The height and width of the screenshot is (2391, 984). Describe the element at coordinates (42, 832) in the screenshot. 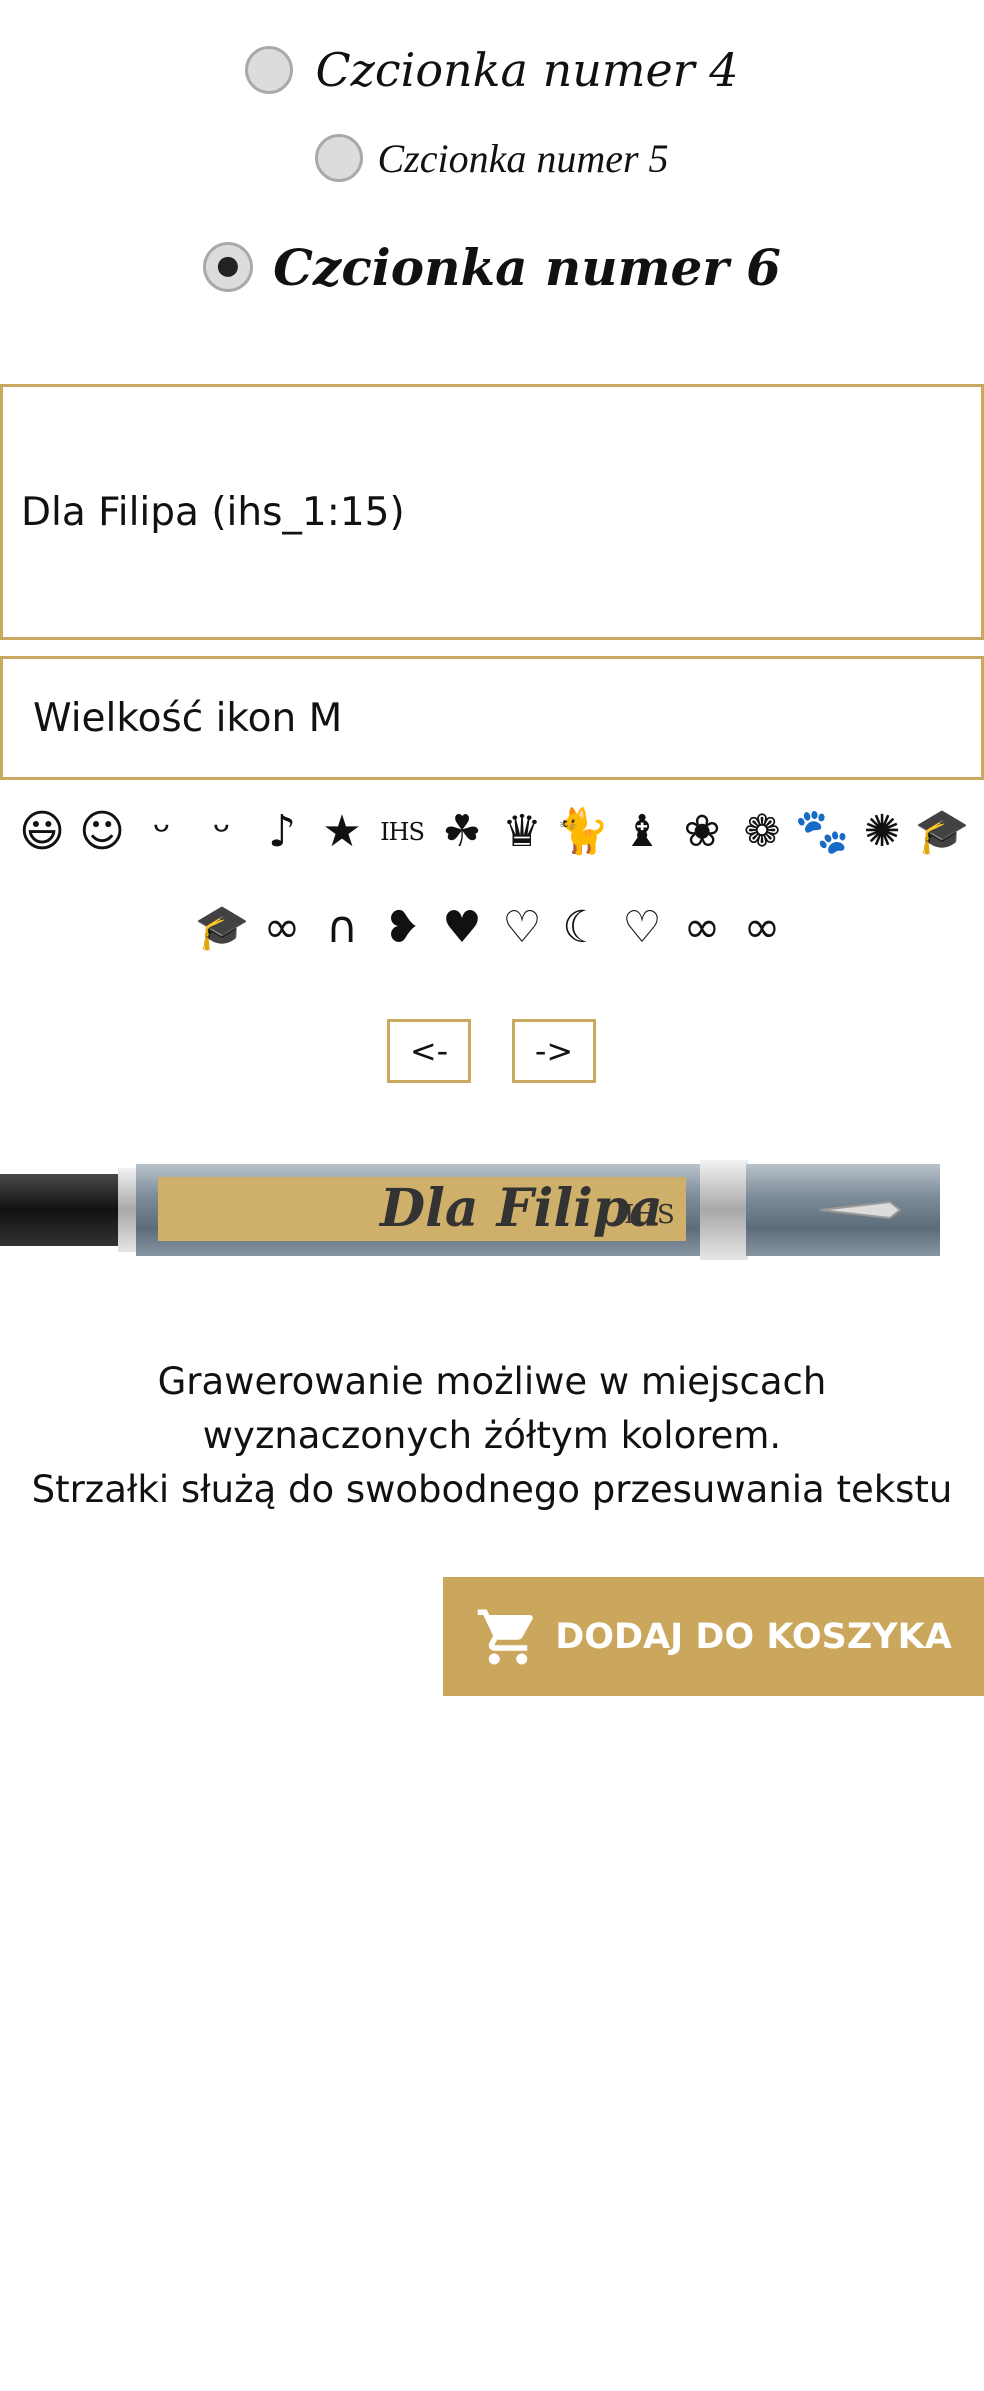

I see `big-smile-icon: 😃` at that location.